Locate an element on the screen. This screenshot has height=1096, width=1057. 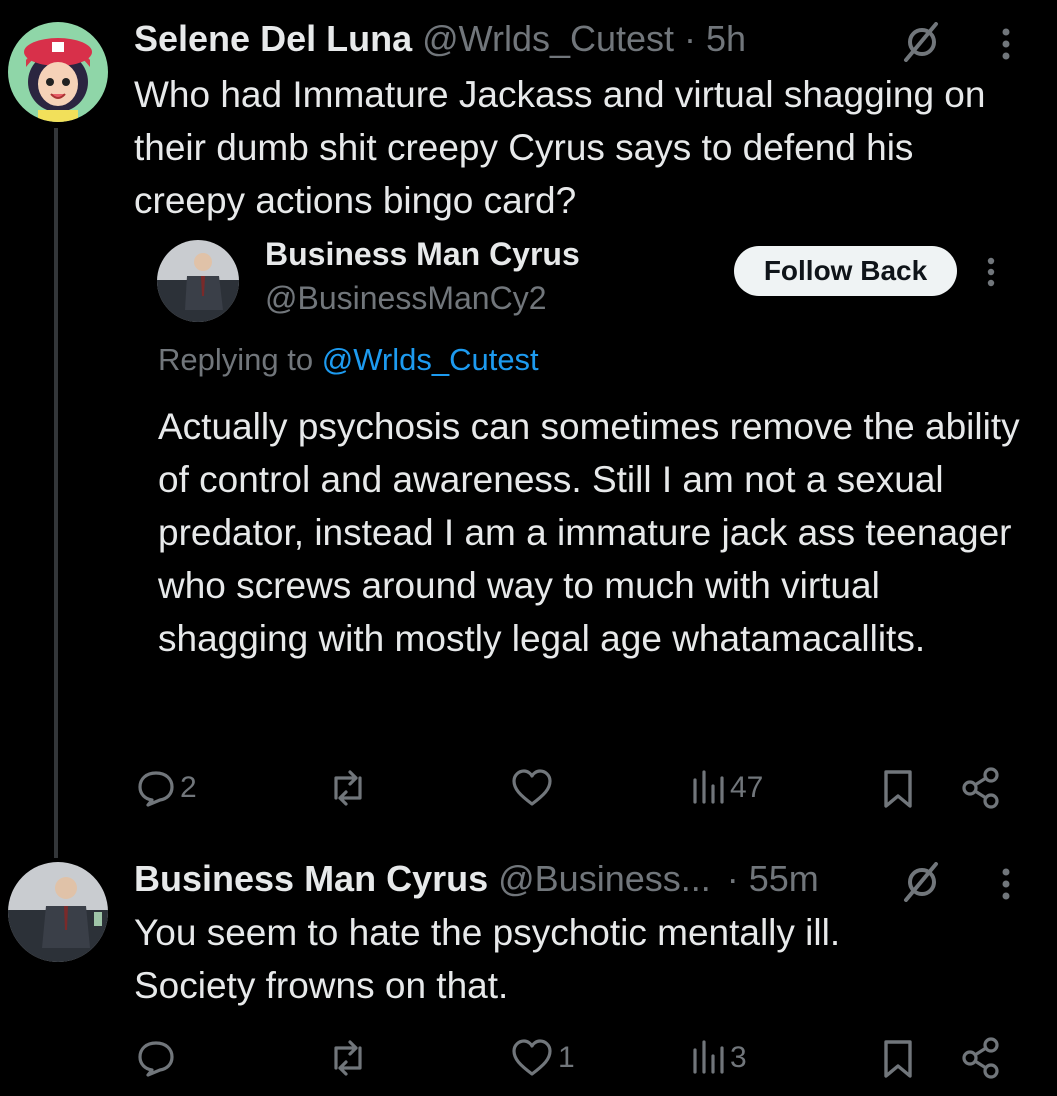
replying-prefix: Replying to is located at coordinates (236, 359).